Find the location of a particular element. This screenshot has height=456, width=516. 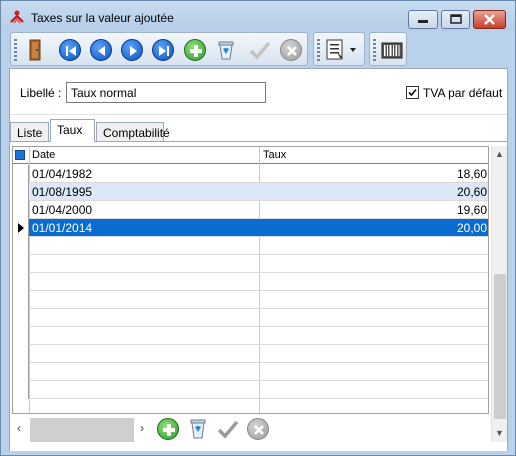

scroll-right-icon: › is located at coordinates (142, 428).